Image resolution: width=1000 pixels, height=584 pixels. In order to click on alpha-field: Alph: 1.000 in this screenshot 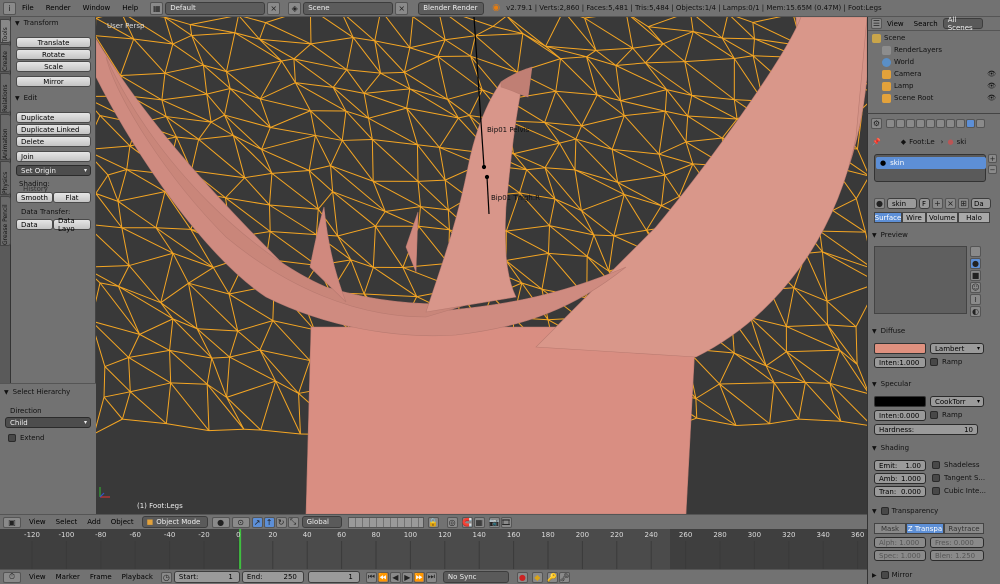, I will do `click(900, 542)`.